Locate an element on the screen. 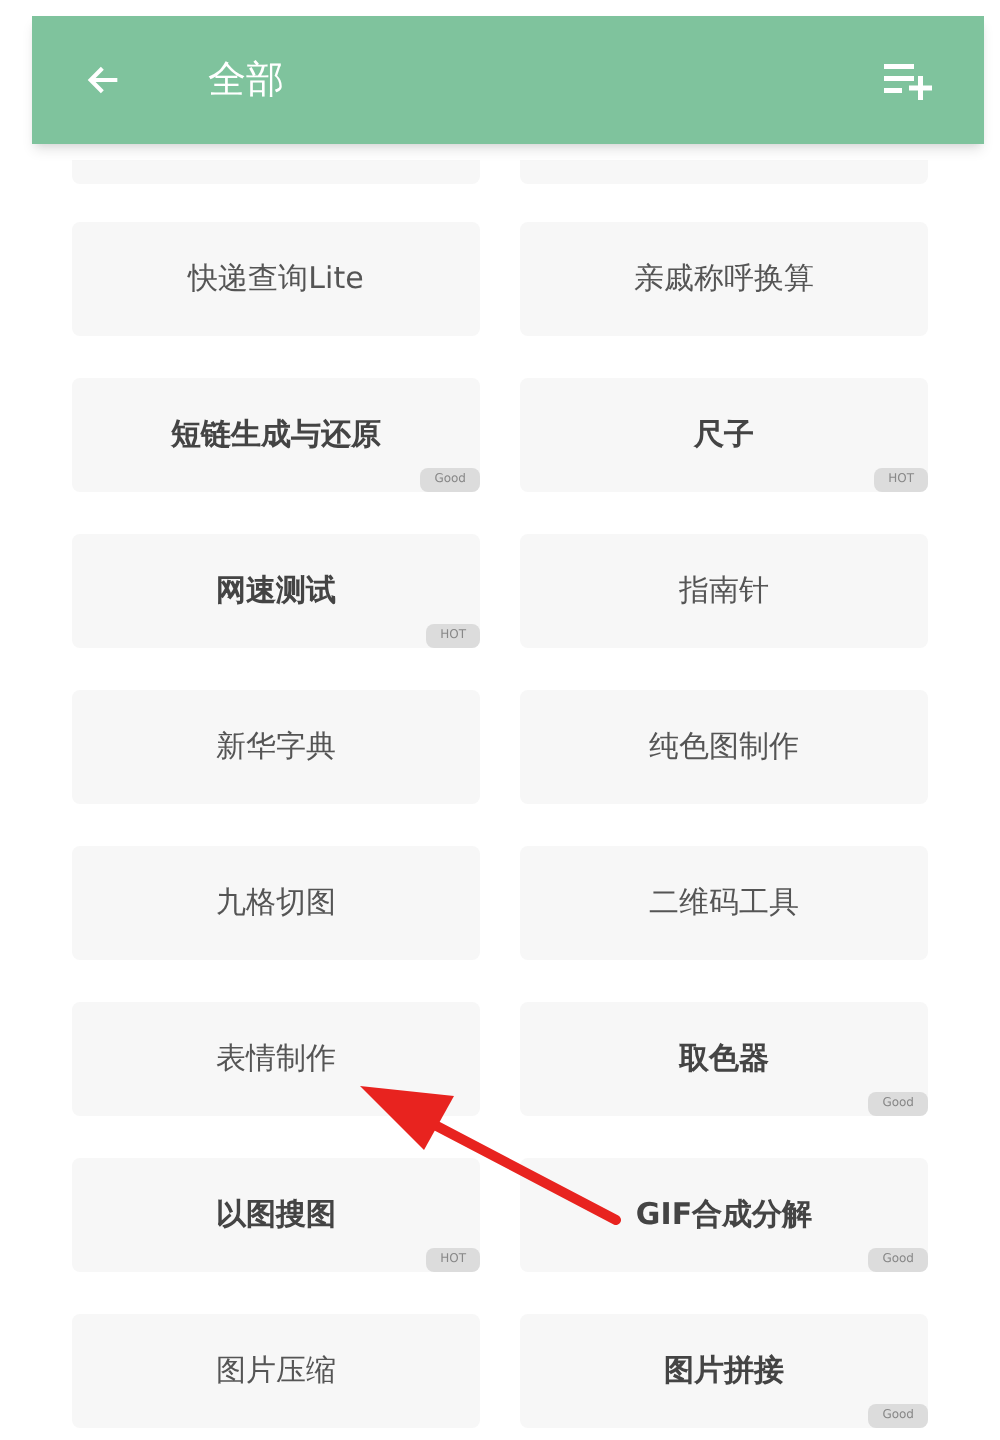  tool-name: GIF合成分解 is located at coordinates (724, 1215).